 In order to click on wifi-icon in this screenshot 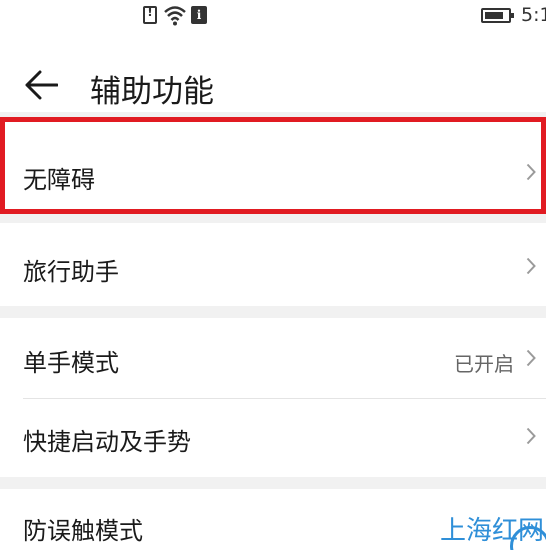, I will do `click(175, 16)`.